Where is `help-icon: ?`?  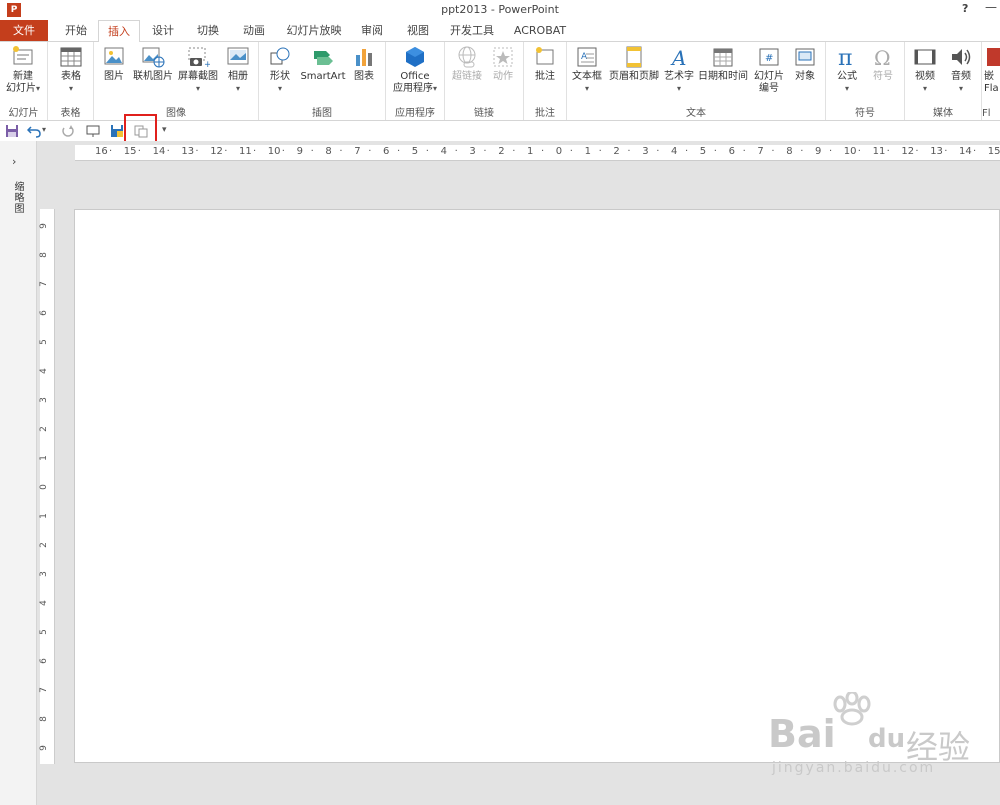
help-icon: ? is located at coordinates (965, 8).